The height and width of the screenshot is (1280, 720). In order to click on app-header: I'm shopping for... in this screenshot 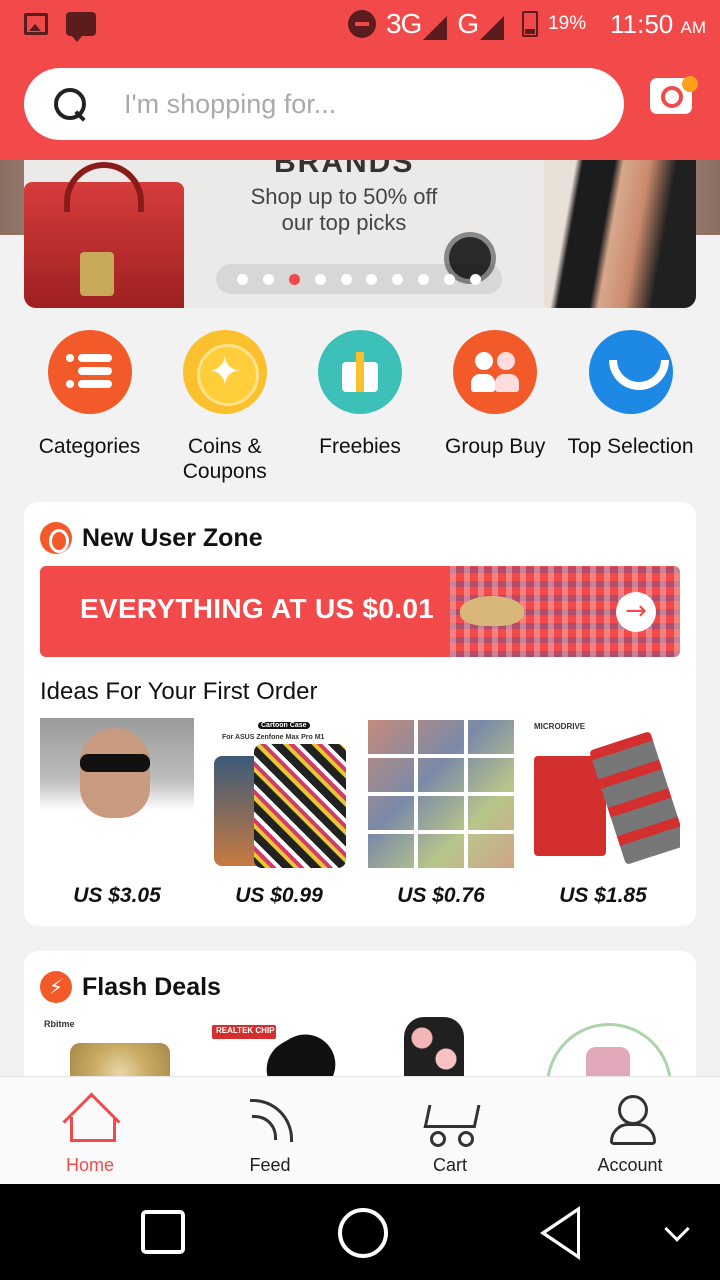, I will do `click(360, 106)`.